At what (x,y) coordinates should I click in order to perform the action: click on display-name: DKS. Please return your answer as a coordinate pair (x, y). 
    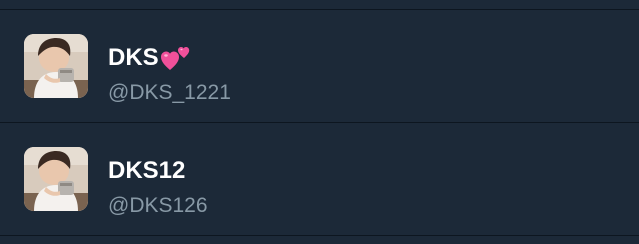
    Looking at the image, I should click on (151, 58).